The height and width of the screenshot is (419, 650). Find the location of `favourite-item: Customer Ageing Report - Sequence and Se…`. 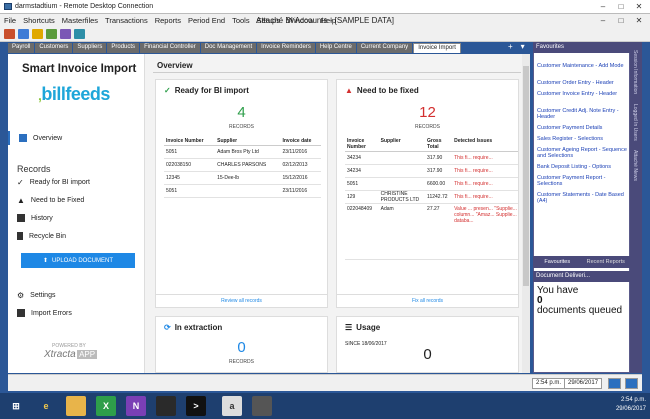

favourite-item: Customer Ageing Report - Sequence and Se… is located at coordinates (583, 153).